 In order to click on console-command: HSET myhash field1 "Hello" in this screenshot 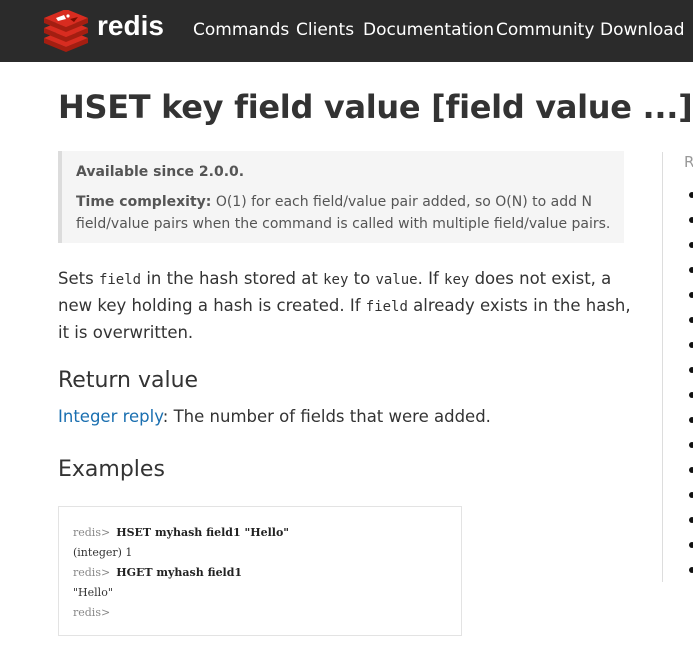, I will do `click(203, 532)`.